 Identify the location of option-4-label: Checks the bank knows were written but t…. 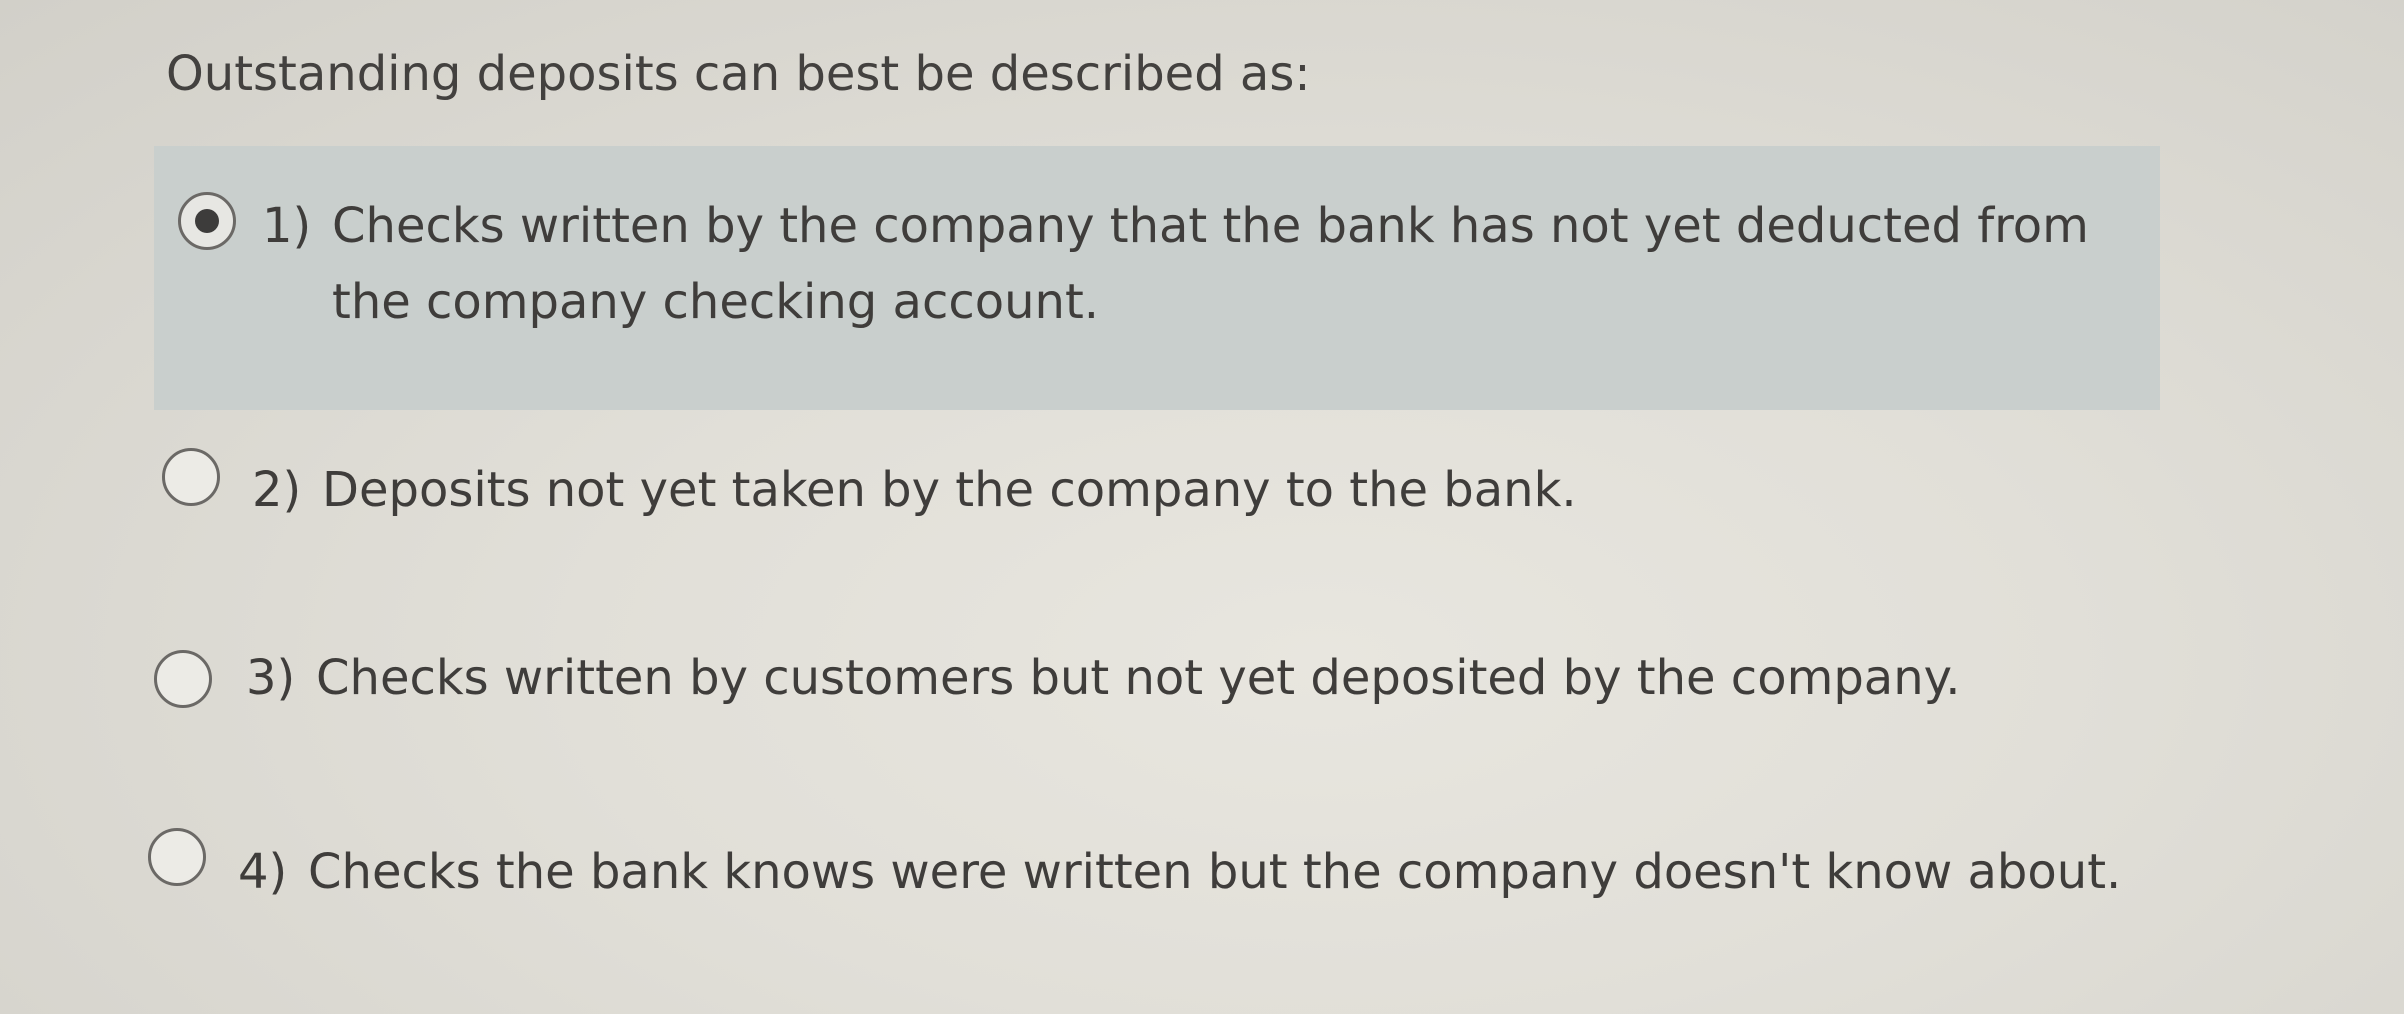
(1215, 872).